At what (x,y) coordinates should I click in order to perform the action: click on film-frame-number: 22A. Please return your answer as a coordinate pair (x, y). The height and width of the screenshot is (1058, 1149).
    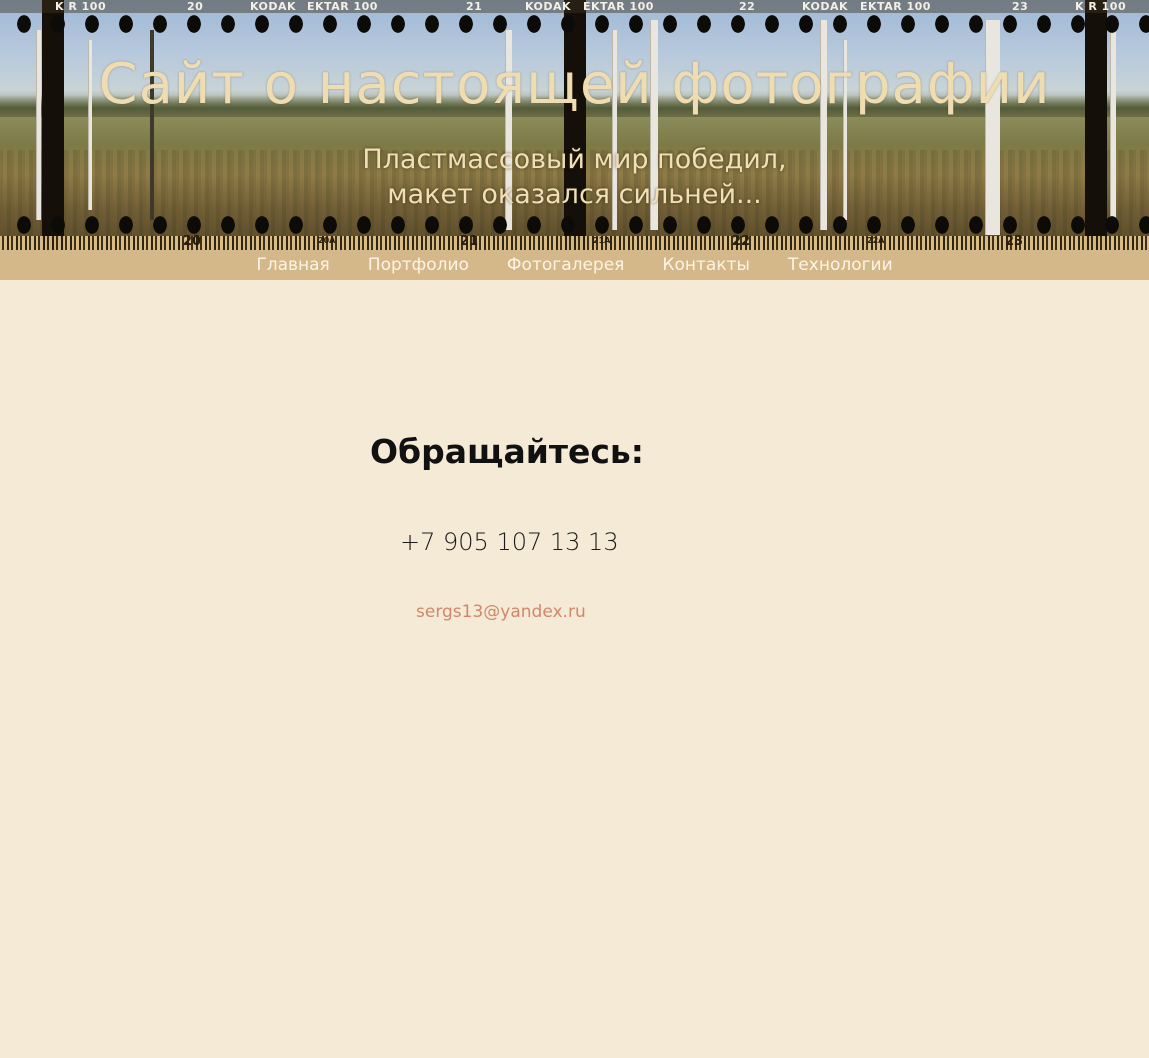
    Looking at the image, I should click on (876, 240).